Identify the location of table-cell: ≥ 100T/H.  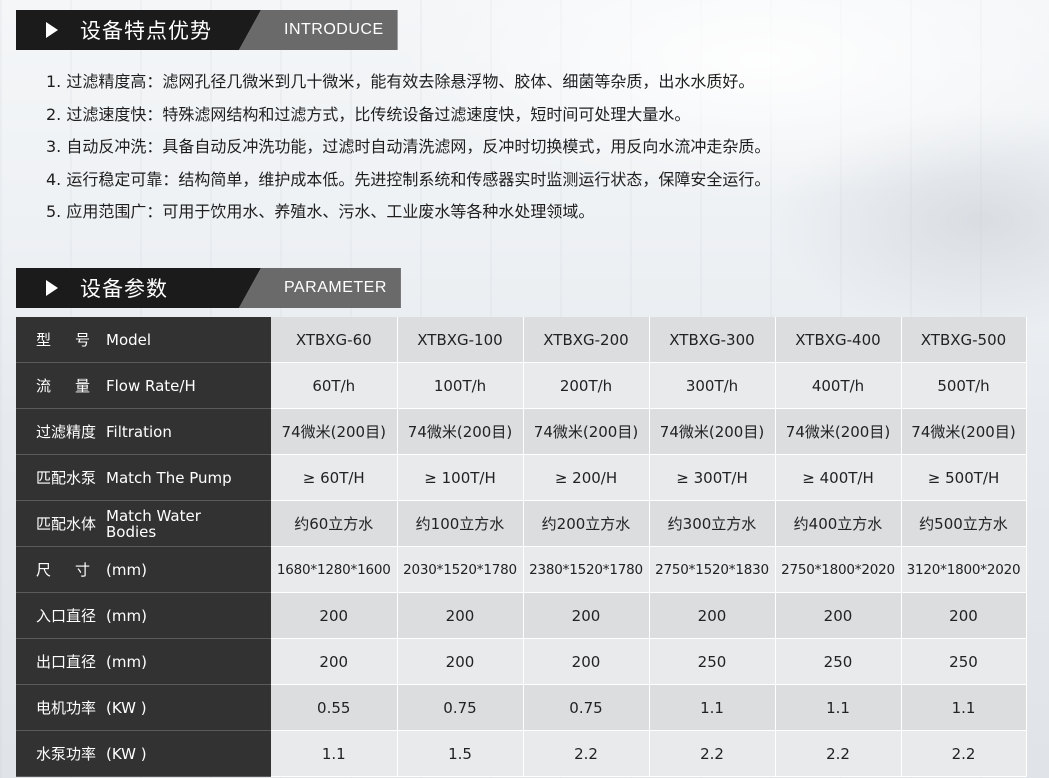
(460, 477).